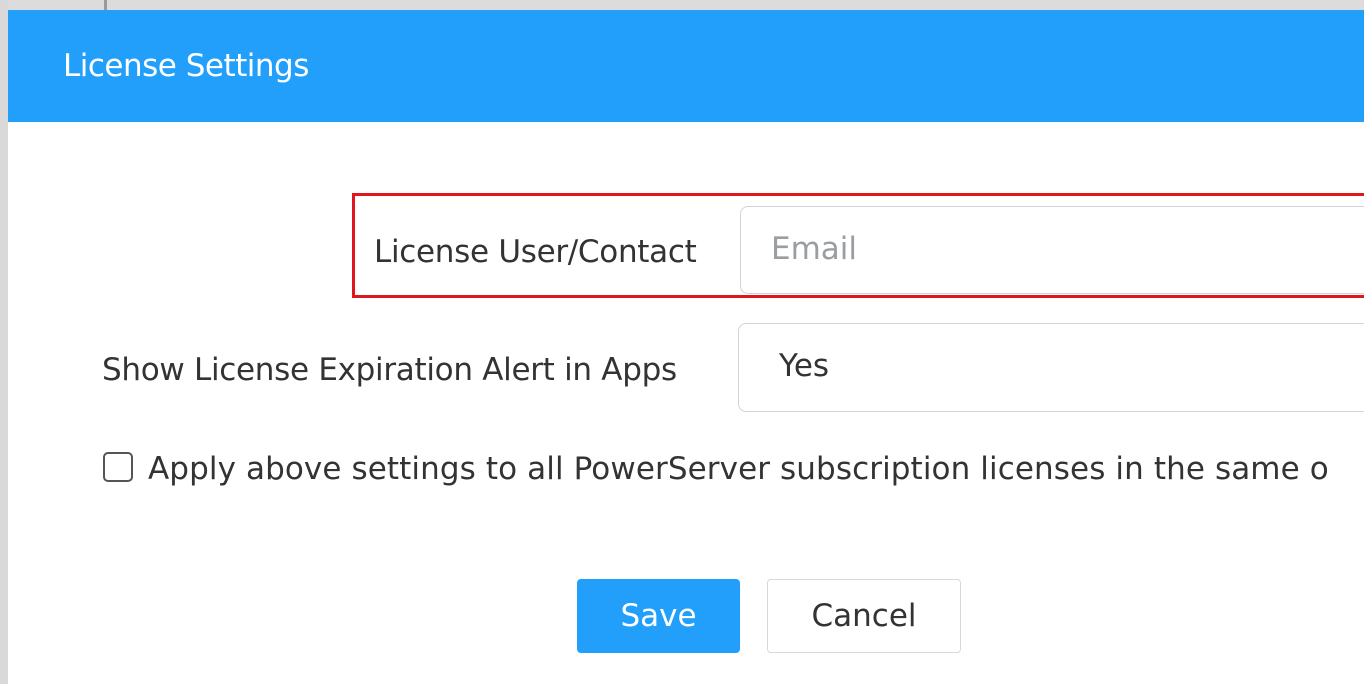 This screenshot has width=1364, height=684. I want to click on email-placeholder: Email, so click(814, 249).